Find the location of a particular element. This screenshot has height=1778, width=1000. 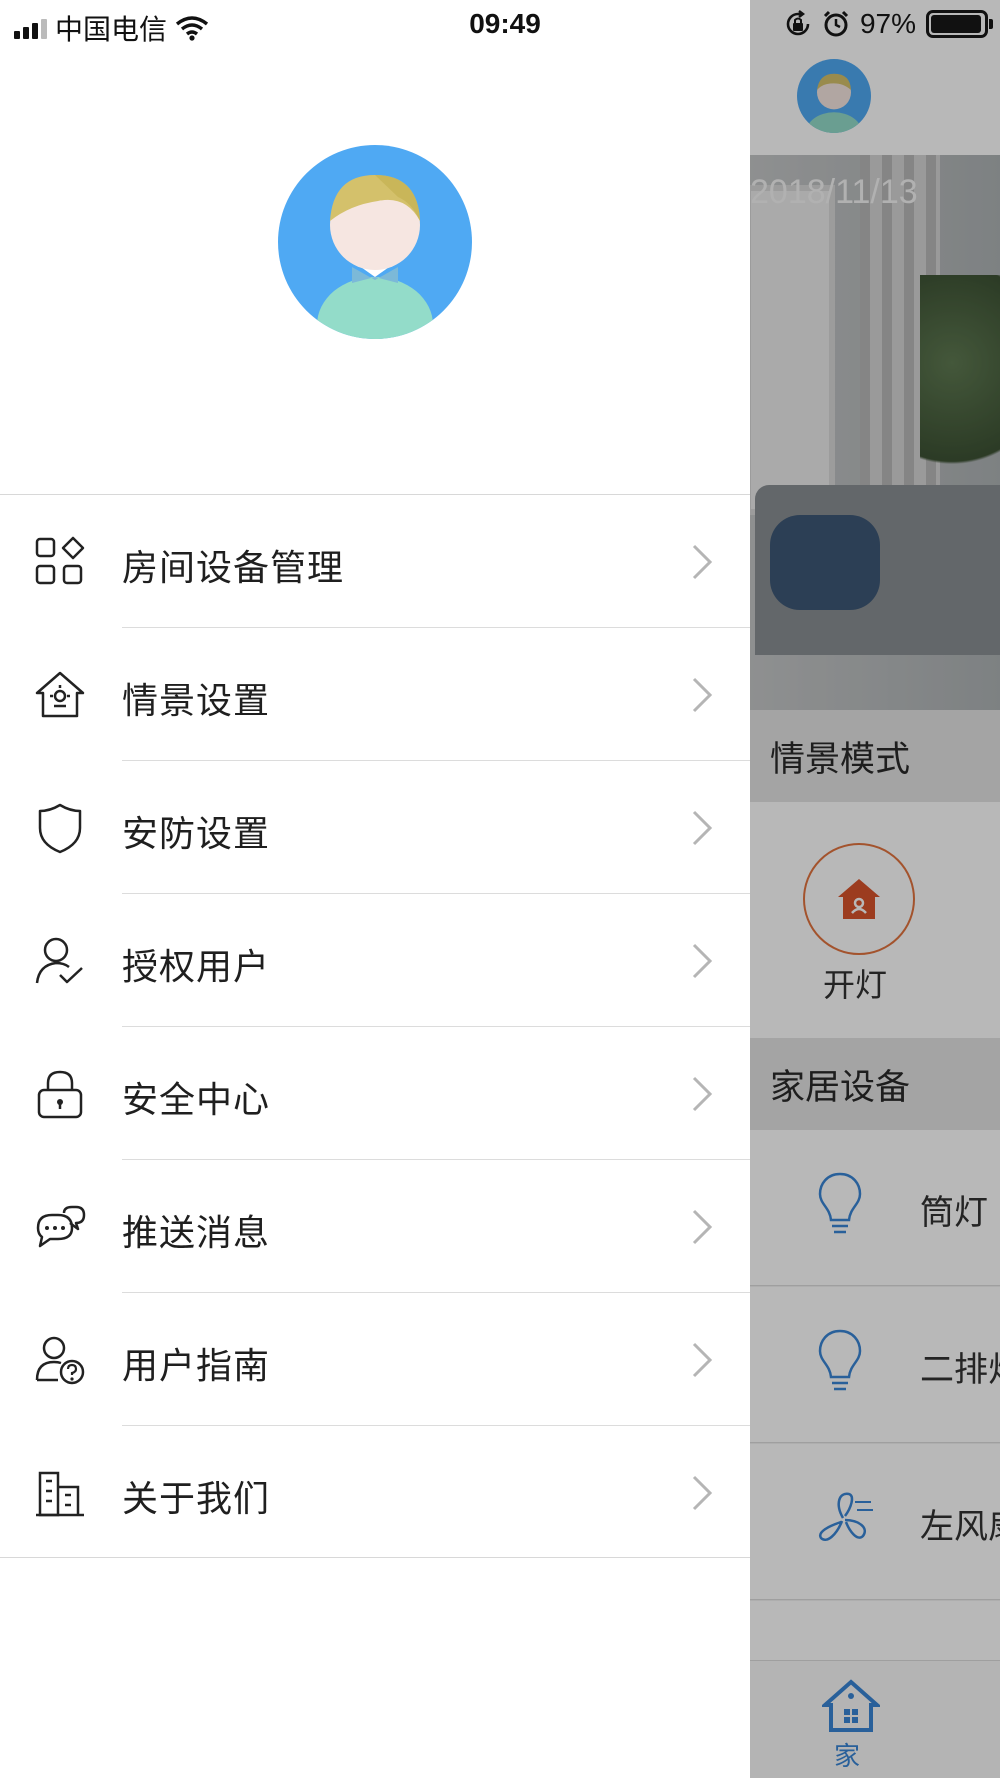

menu-item-authorized-users: 授权用户 is located at coordinates (375, 960).